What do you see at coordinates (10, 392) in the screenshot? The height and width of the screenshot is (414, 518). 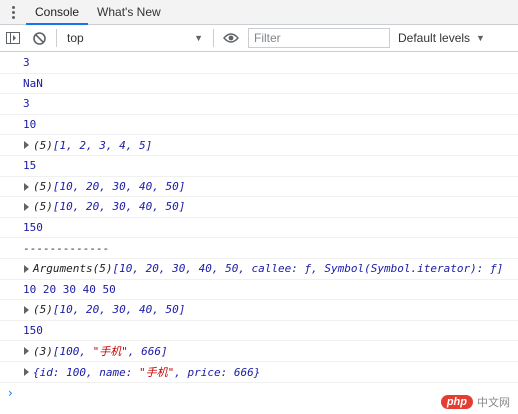 I see `prompt-chevron-icon: ›` at bounding box center [10, 392].